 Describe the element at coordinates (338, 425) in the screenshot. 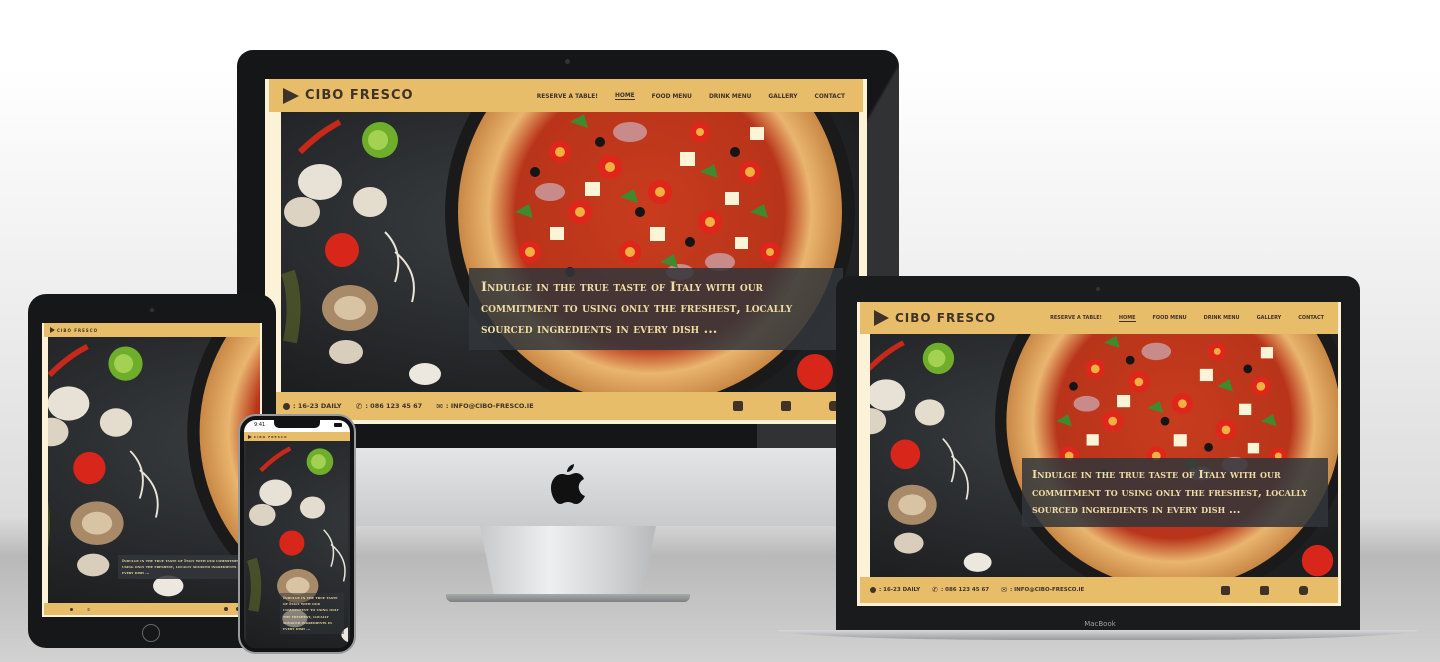

I see `battery-icon` at that location.